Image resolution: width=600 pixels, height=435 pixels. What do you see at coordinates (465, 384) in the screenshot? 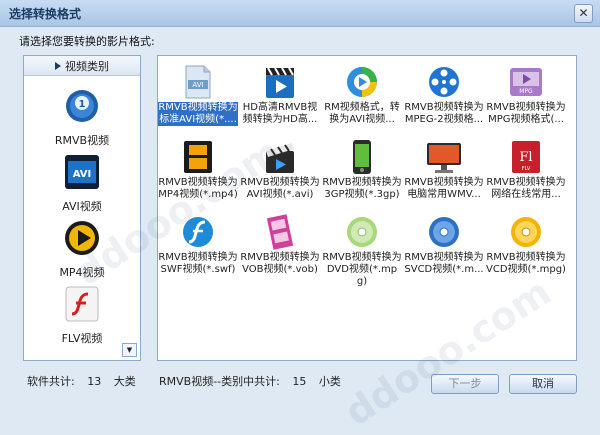
I see `next-button: 下一步` at bounding box center [465, 384].